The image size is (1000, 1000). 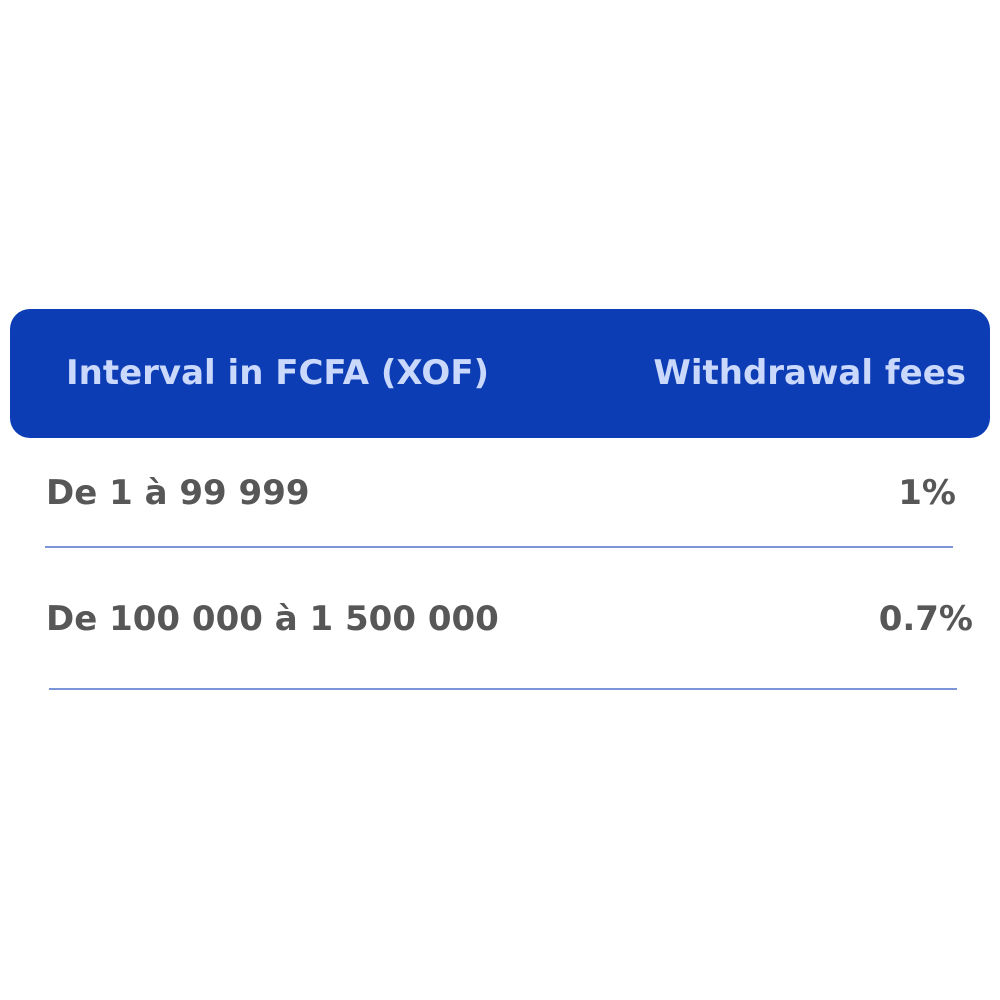 What do you see at coordinates (272, 619) in the screenshot?
I see `row-2-interval: De 100 000 à 1 500 000` at bounding box center [272, 619].